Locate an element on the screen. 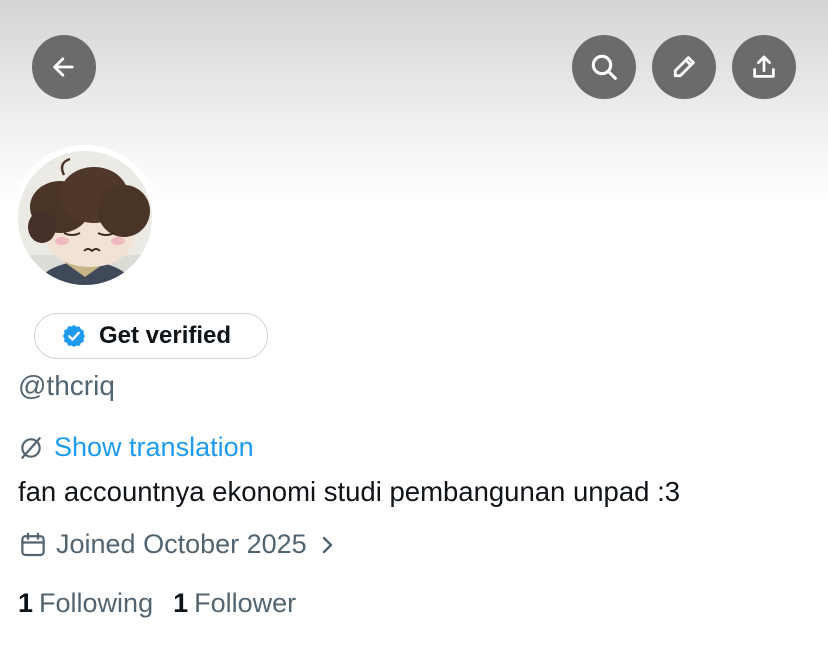  pencil-icon is located at coordinates (684, 67).